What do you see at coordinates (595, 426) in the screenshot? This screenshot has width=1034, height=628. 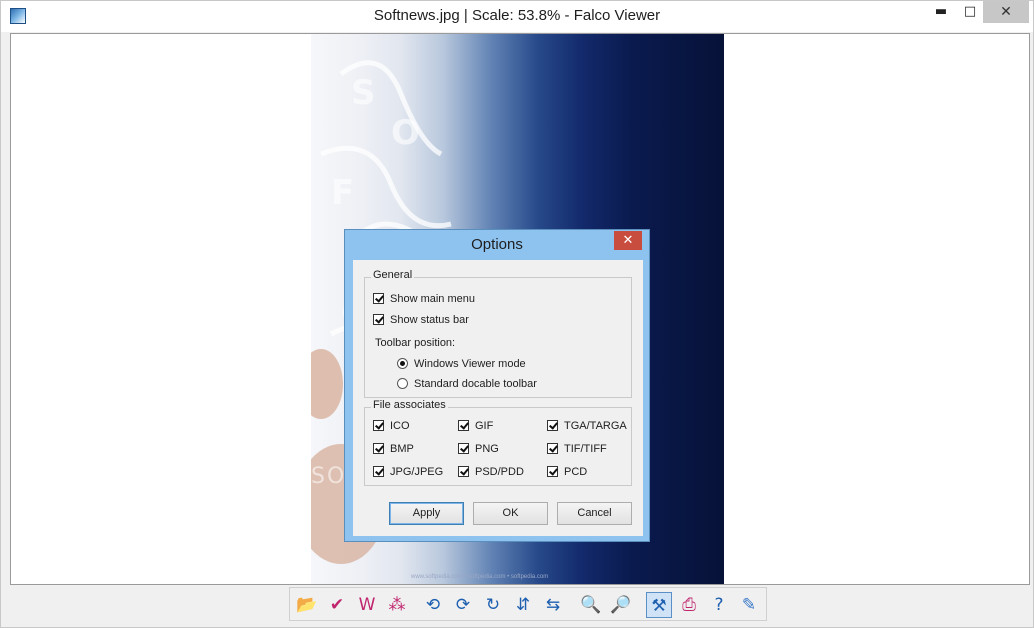 I see `assoc-tga-label: TGA/TARGA` at bounding box center [595, 426].